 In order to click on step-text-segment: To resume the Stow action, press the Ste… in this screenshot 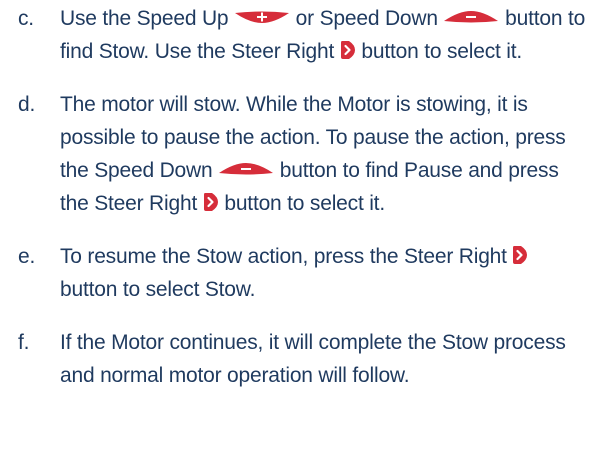, I will do `click(286, 256)`.